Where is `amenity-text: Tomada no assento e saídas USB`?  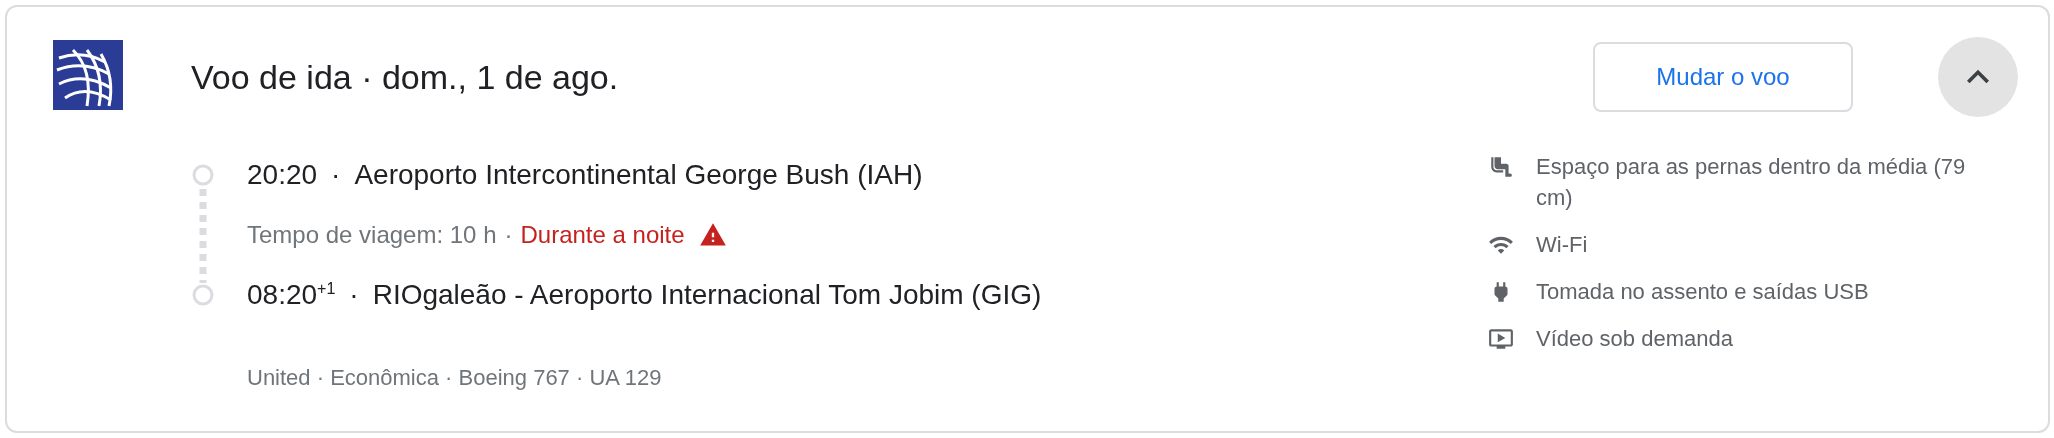
amenity-text: Tomada no assento e saídas USB is located at coordinates (1703, 292).